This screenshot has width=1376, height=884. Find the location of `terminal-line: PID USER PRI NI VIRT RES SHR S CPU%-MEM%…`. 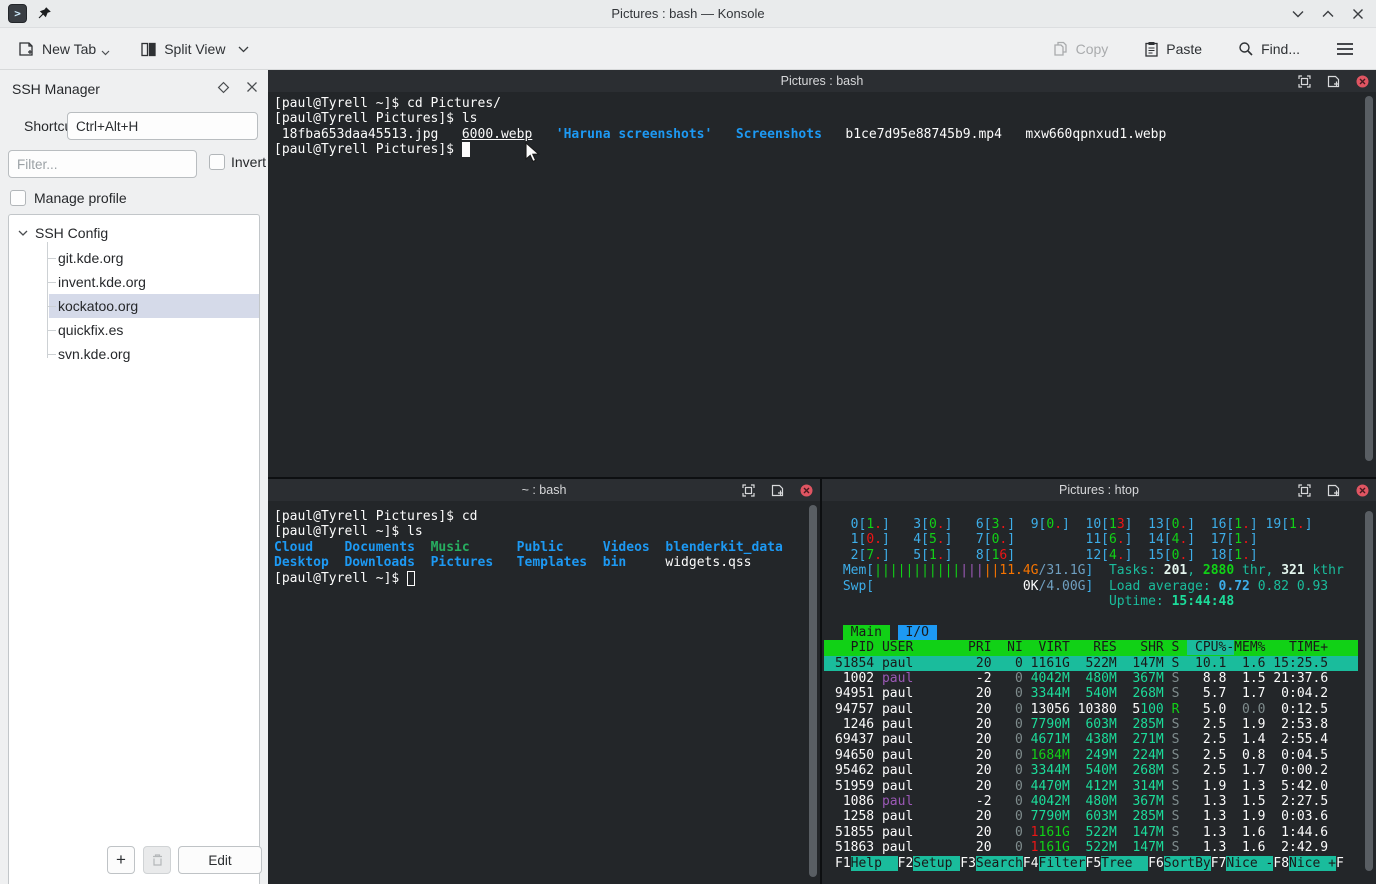

terminal-line: PID USER PRI NI VIRT RES SHR S CPU%-MEM%… is located at coordinates (1091, 648).